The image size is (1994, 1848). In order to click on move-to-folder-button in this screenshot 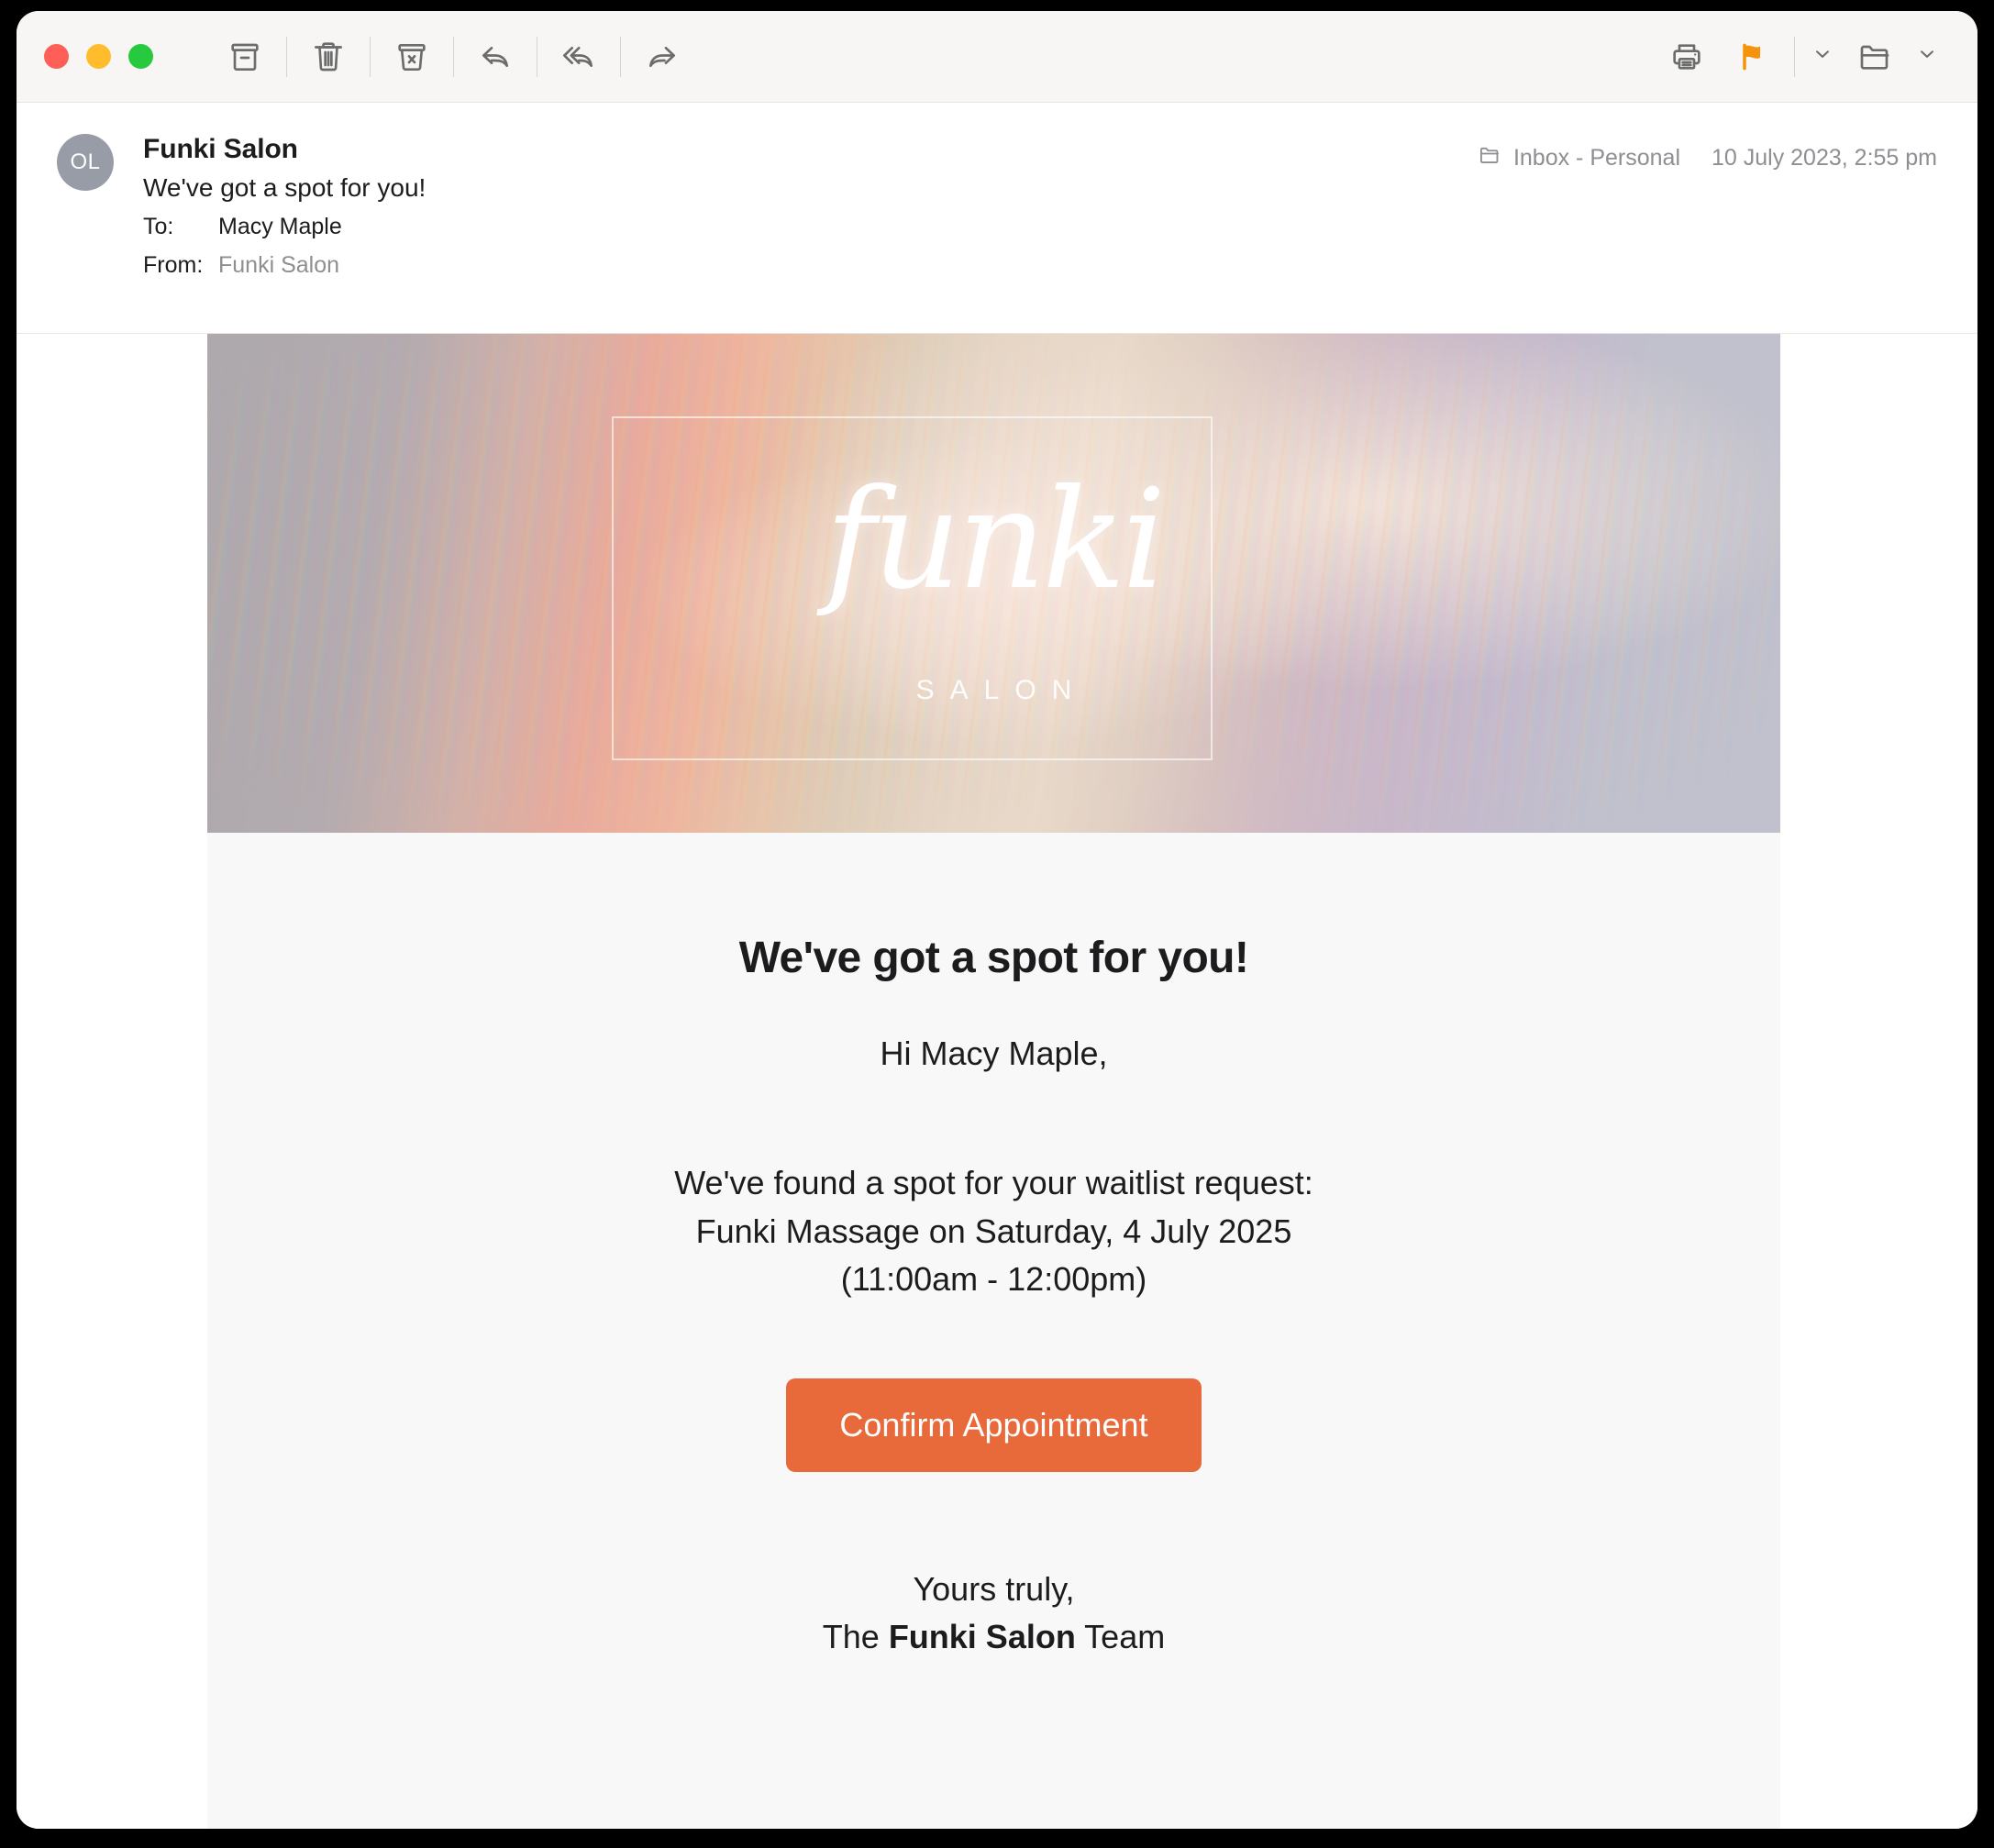, I will do `click(1875, 57)`.